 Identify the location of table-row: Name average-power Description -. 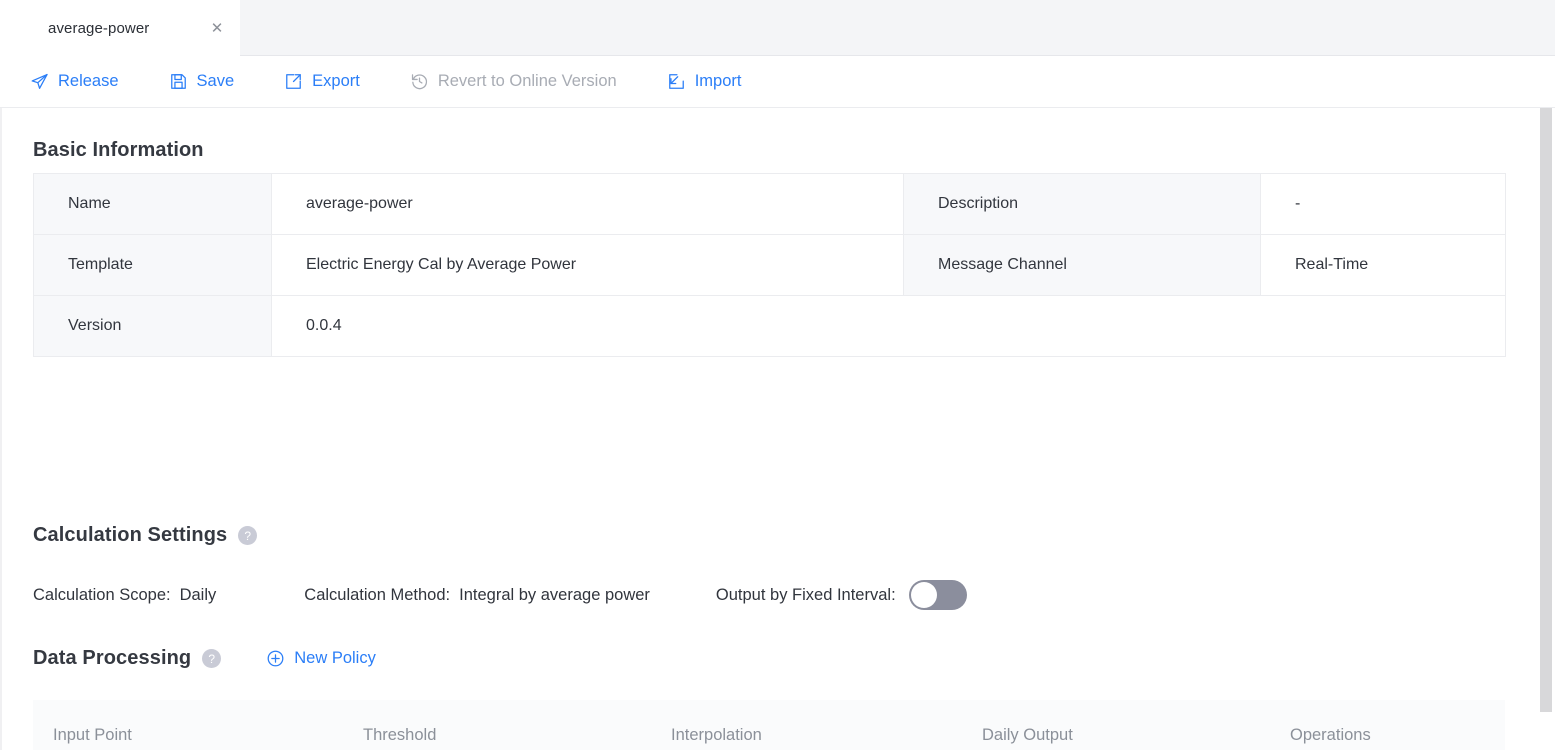
(769, 204).